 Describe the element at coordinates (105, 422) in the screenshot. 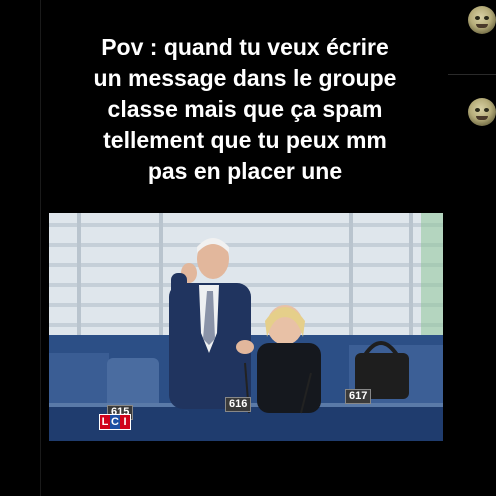

I see `logo-letter: L` at that location.